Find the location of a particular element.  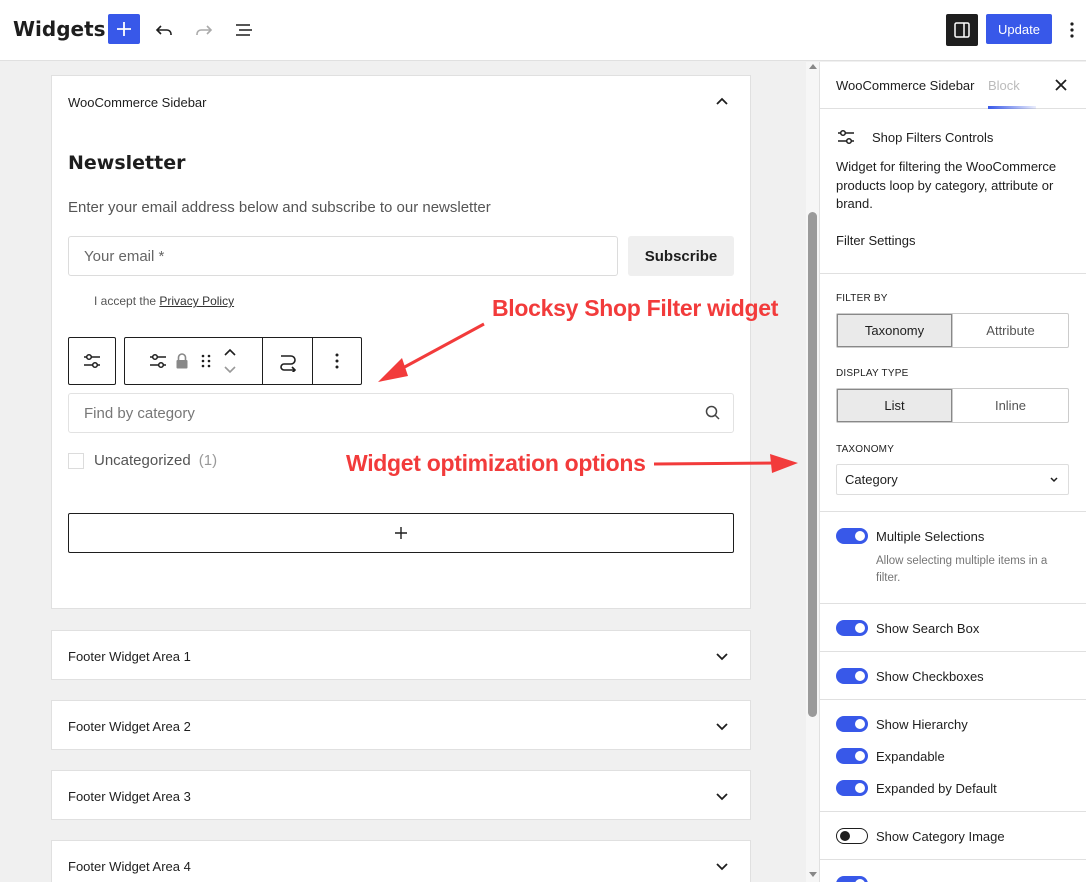

privacy-consent: I accept the Privacy Policy is located at coordinates (164, 301).